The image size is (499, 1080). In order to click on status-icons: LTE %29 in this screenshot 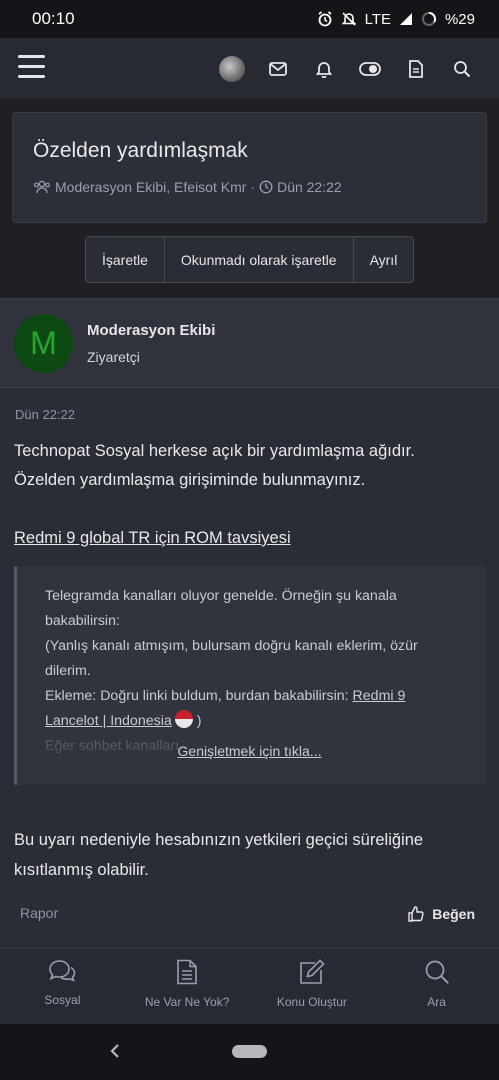, I will do `click(396, 19)`.